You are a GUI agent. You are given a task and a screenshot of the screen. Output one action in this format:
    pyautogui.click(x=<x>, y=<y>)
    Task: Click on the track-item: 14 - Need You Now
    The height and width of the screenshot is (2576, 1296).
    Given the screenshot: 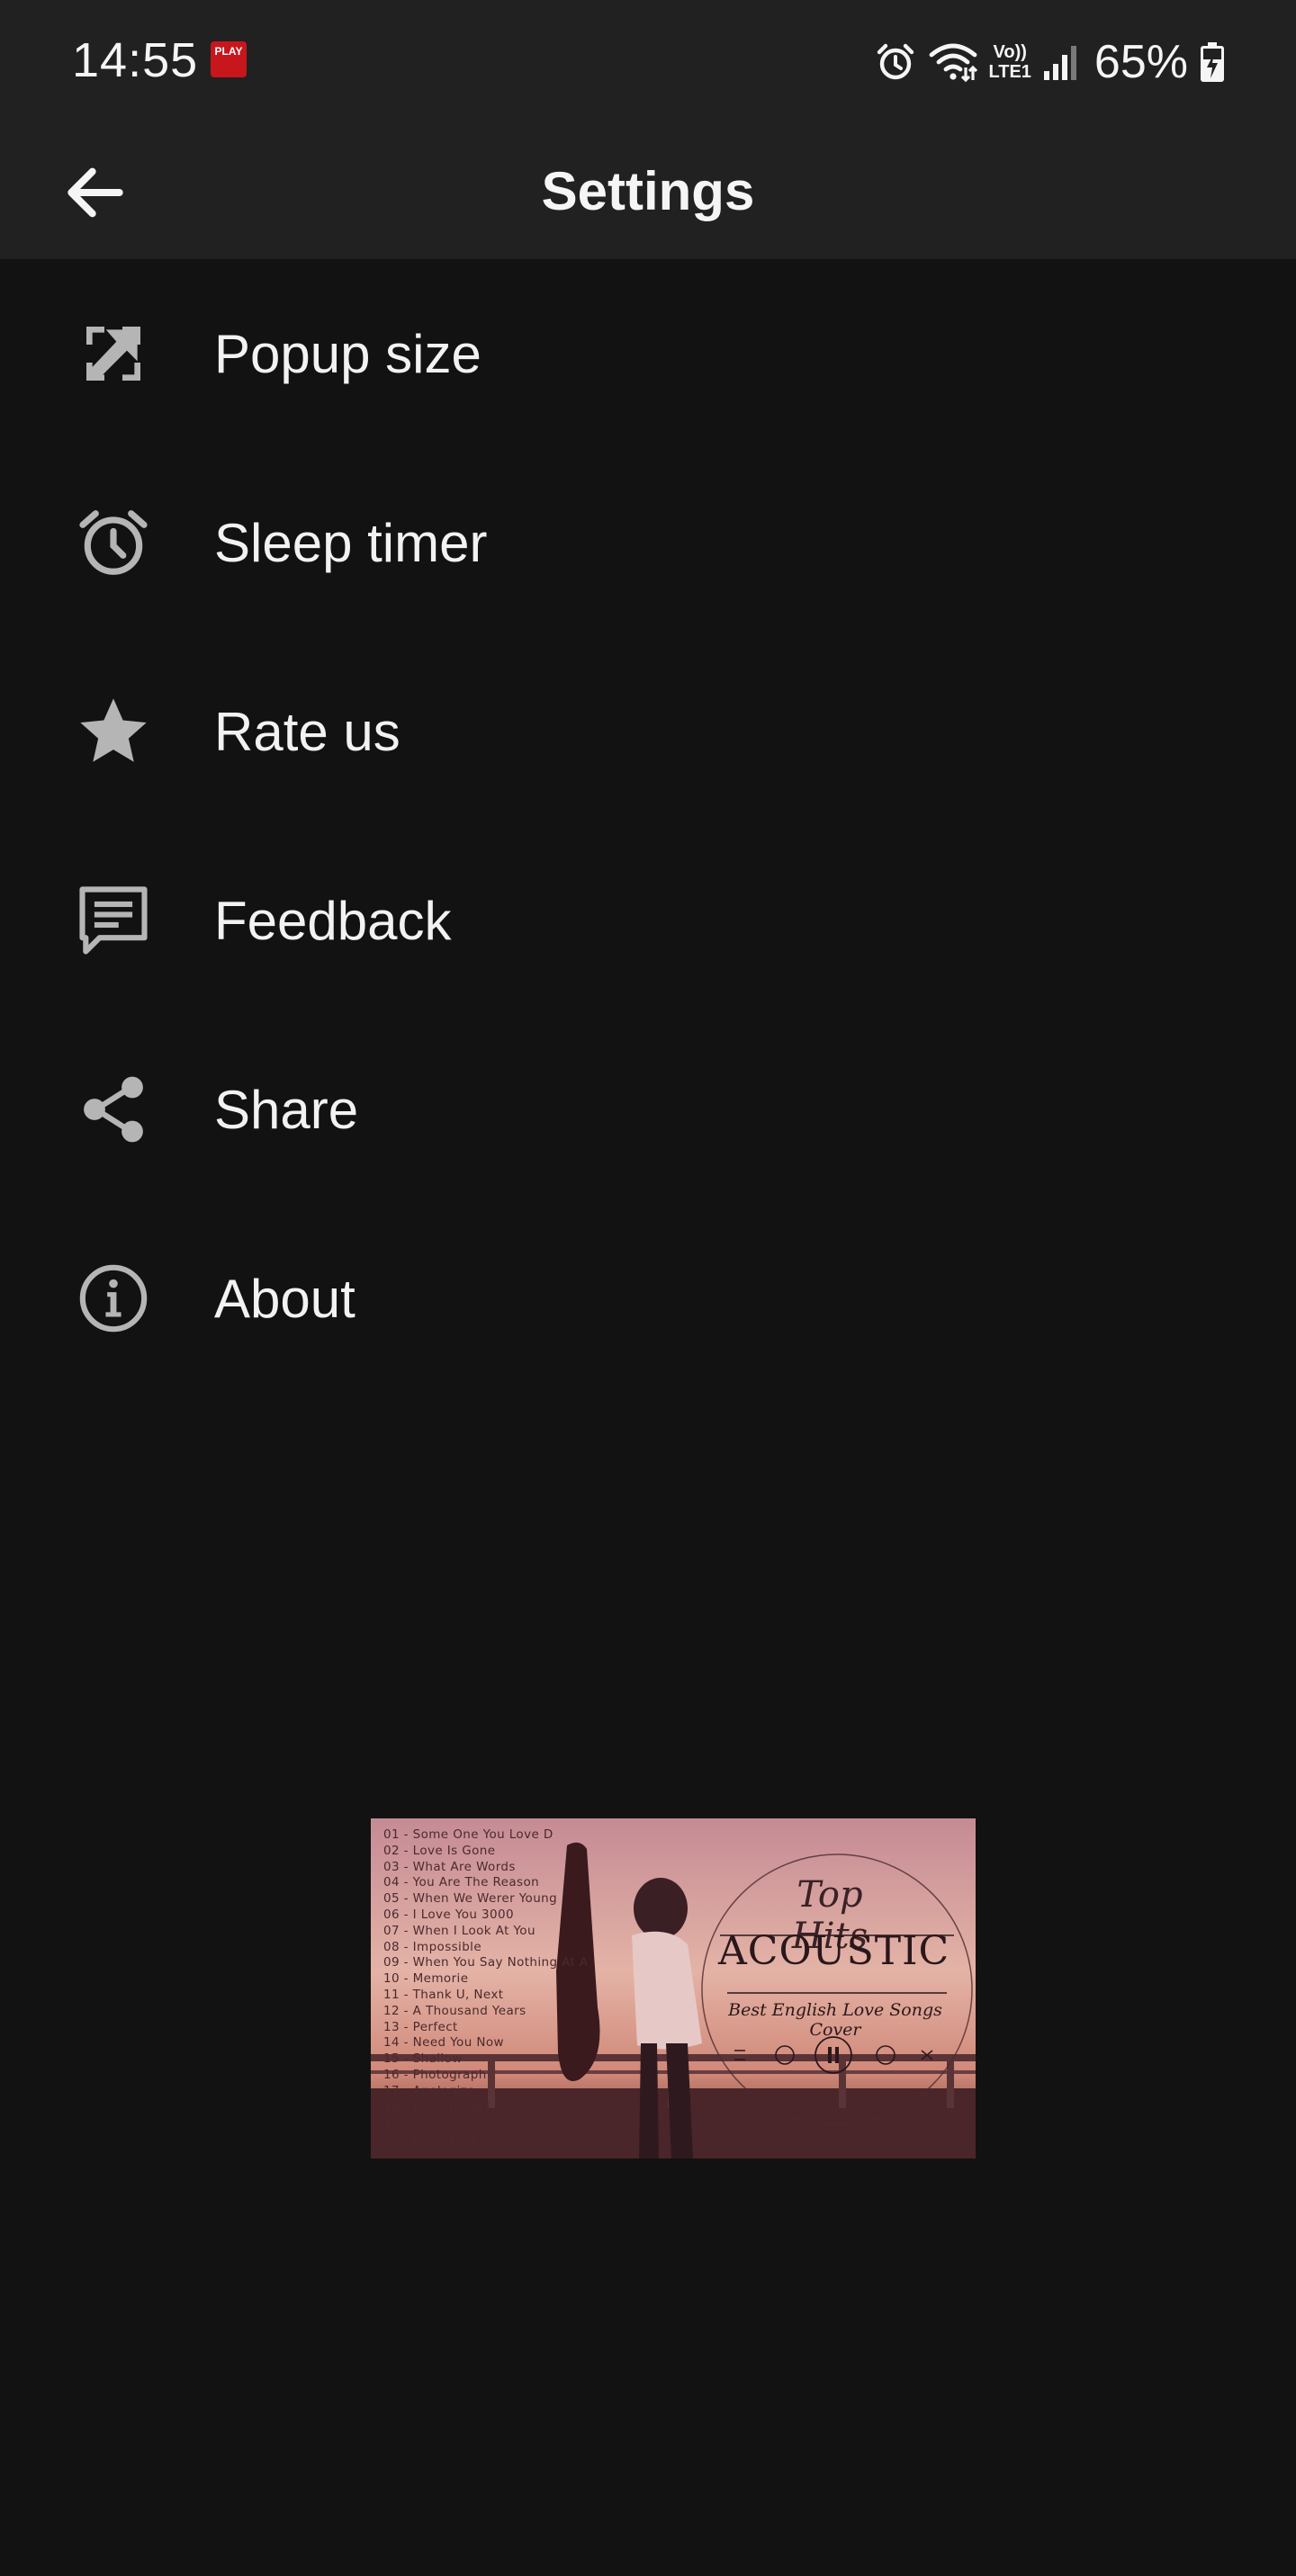 What is the action you would take?
    pyautogui.click(x=443, y=2043)
    